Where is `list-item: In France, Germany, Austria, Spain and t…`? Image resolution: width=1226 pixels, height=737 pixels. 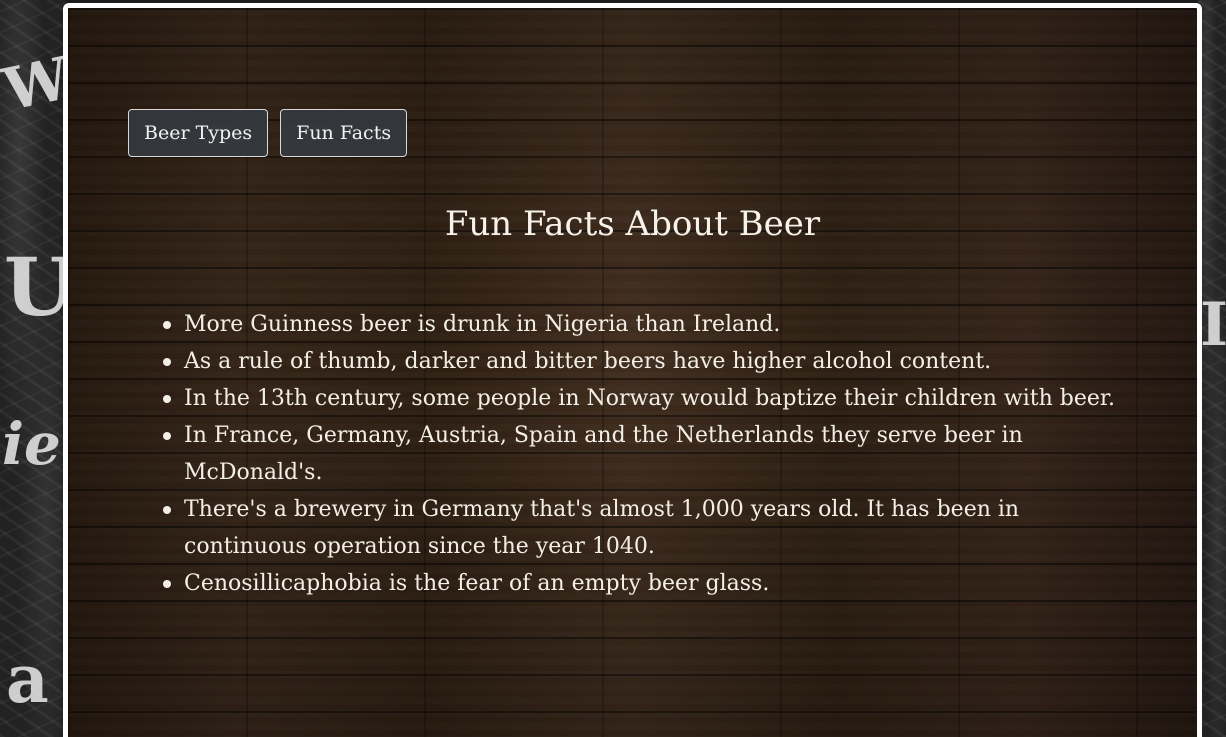
list-item: In France, Germany, Austria, Spain and t… is located at coordinates (648, 454).